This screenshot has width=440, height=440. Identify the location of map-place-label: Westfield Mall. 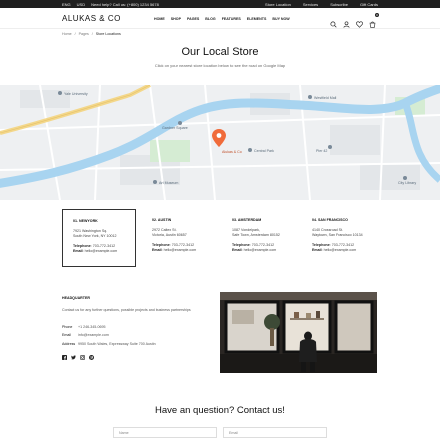
(325, 98).